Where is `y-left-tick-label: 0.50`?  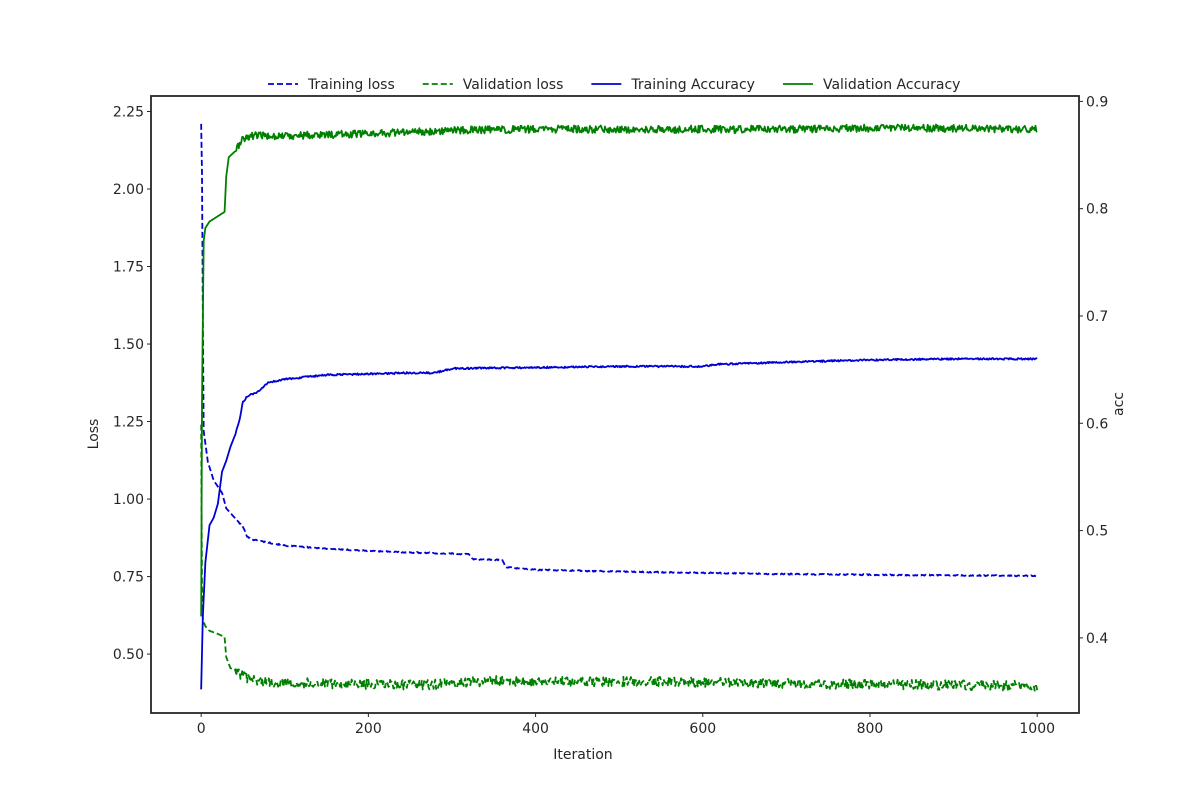 y-left-tick-label: 0.50 is located at coordinates (128, 655).